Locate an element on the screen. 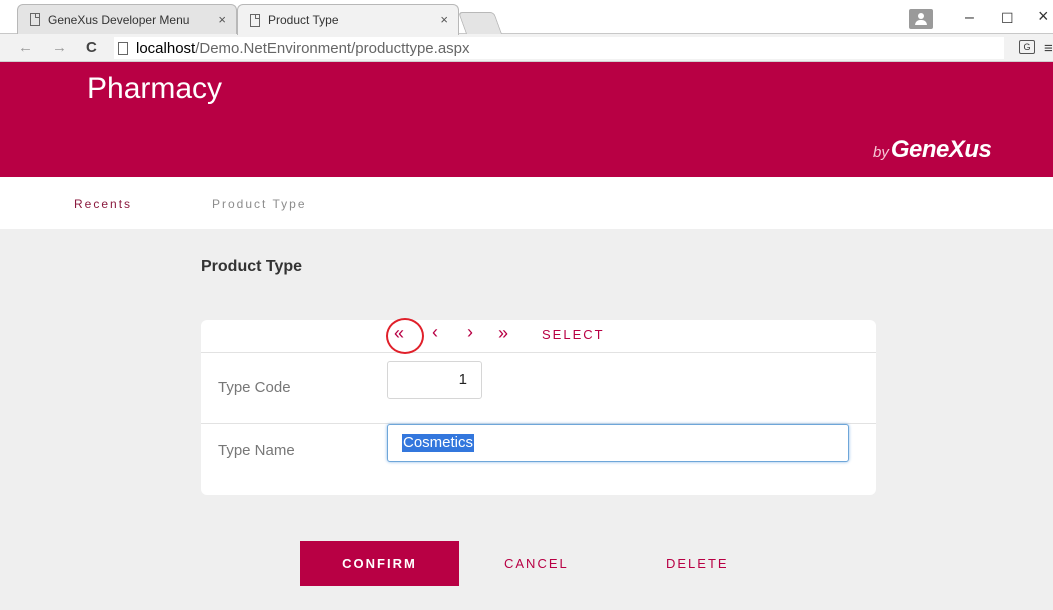 The height and width of the screenshot is (610, 1053). back-icon: ← is located at coordinates (25, 47).